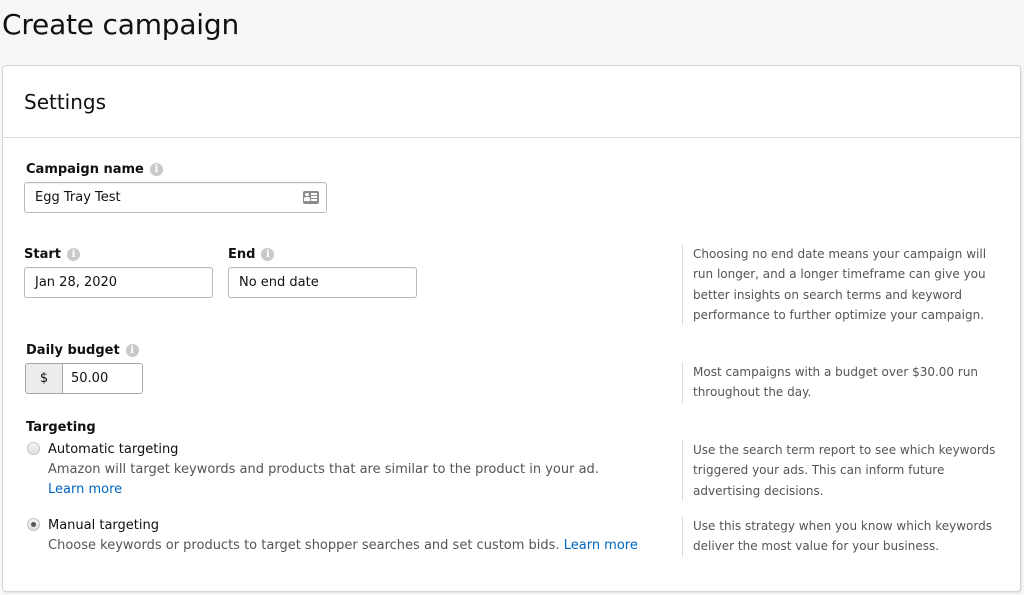 This screenshot has height=595, width=1024. What do you see at coordinates (279, 282) in the screenshot?
I see `end-date-value: No end date` at bounding box center [279, 282].